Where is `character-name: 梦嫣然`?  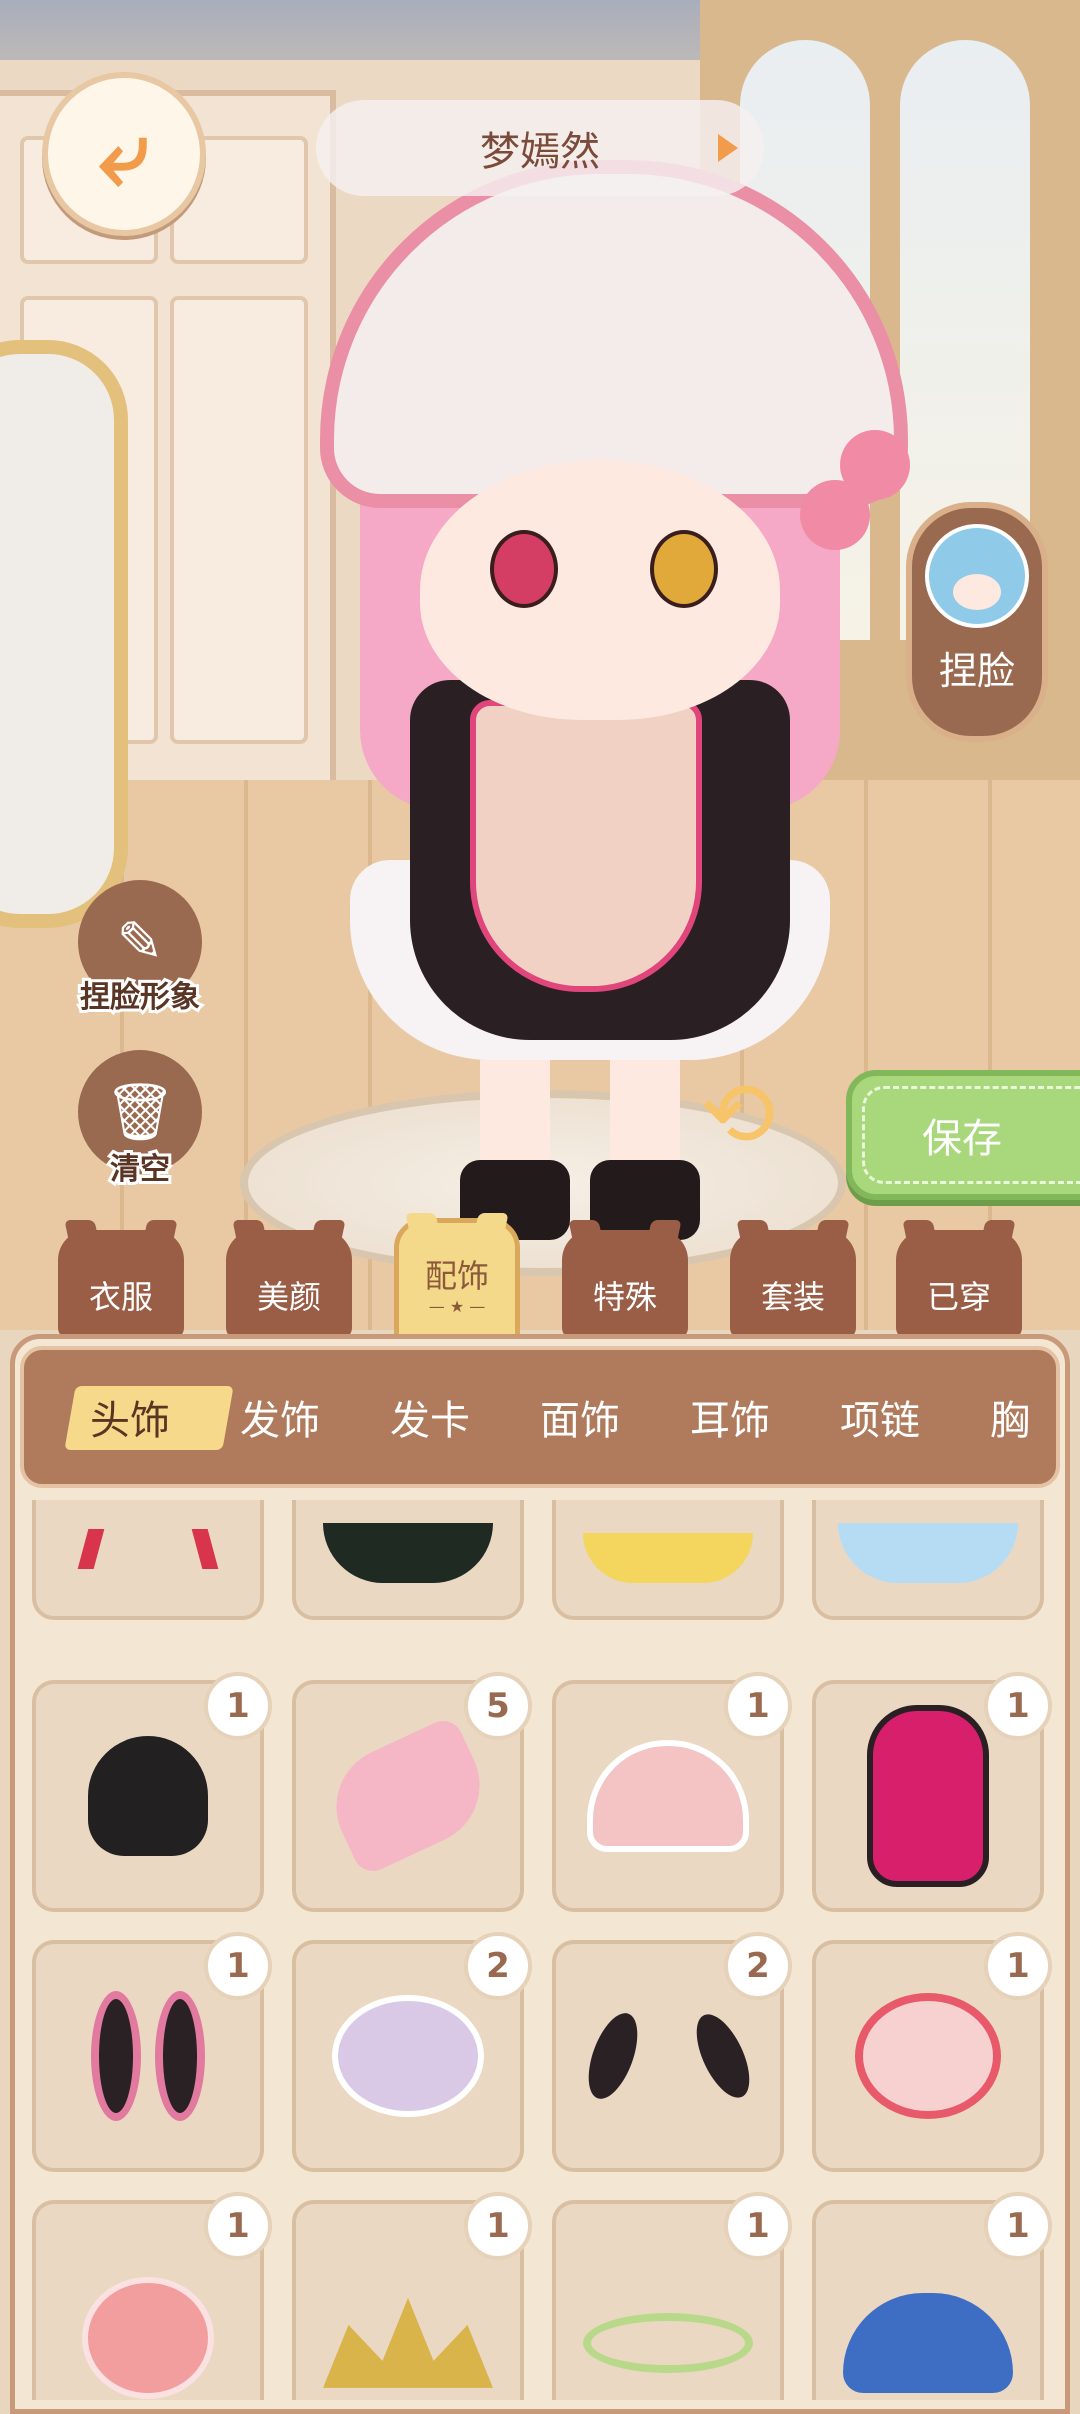 character-name: 梦嫣然 is located at coordinates (540, 152).